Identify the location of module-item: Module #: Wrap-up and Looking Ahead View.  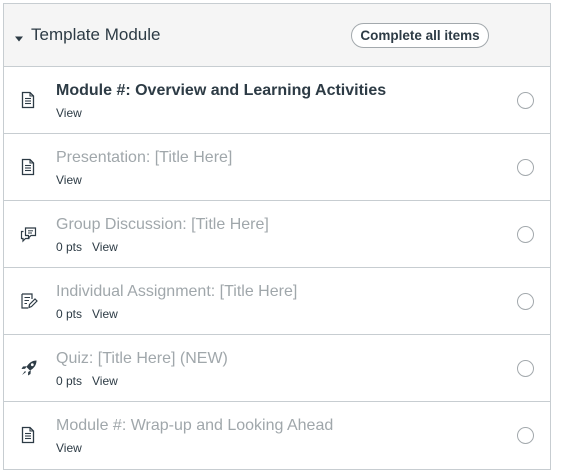
(277, 435).